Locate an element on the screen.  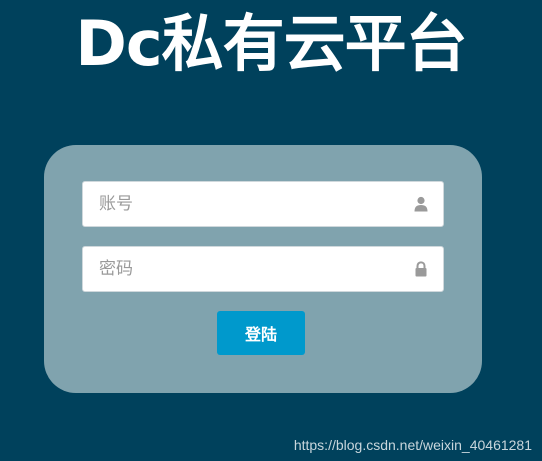
user-icon is located at coordinates (421, 204).